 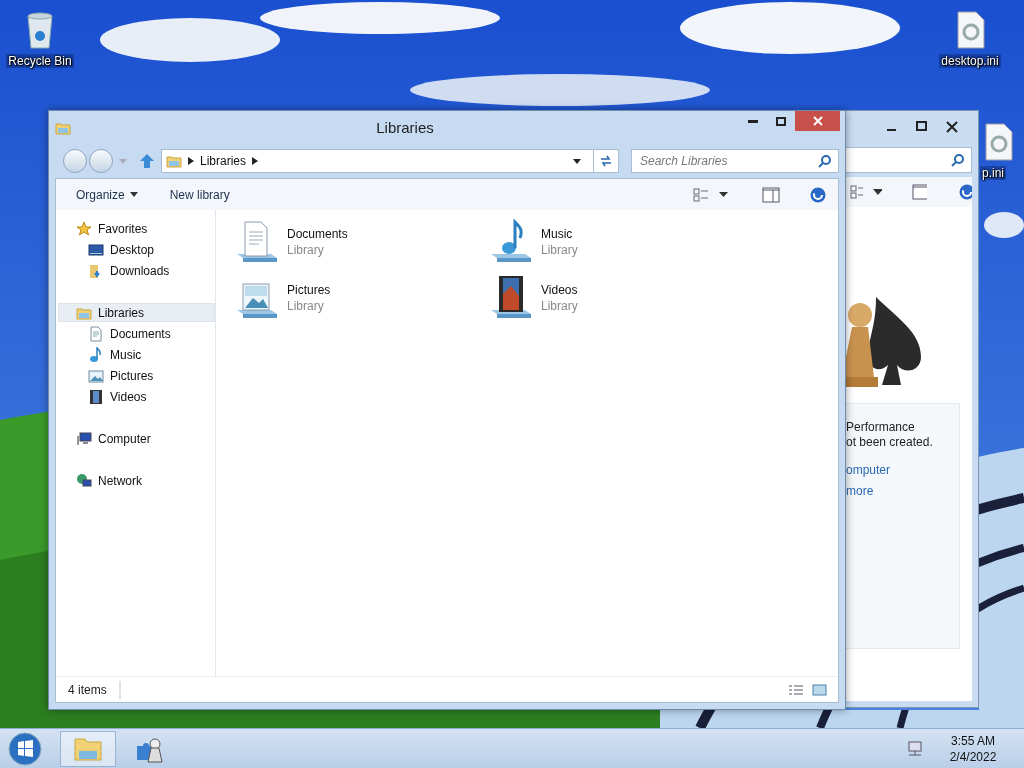 What do you see at coordinates (135, 333) in the screenshot?
I see `navigation-item: Documents` at bounding box center [135, 333].